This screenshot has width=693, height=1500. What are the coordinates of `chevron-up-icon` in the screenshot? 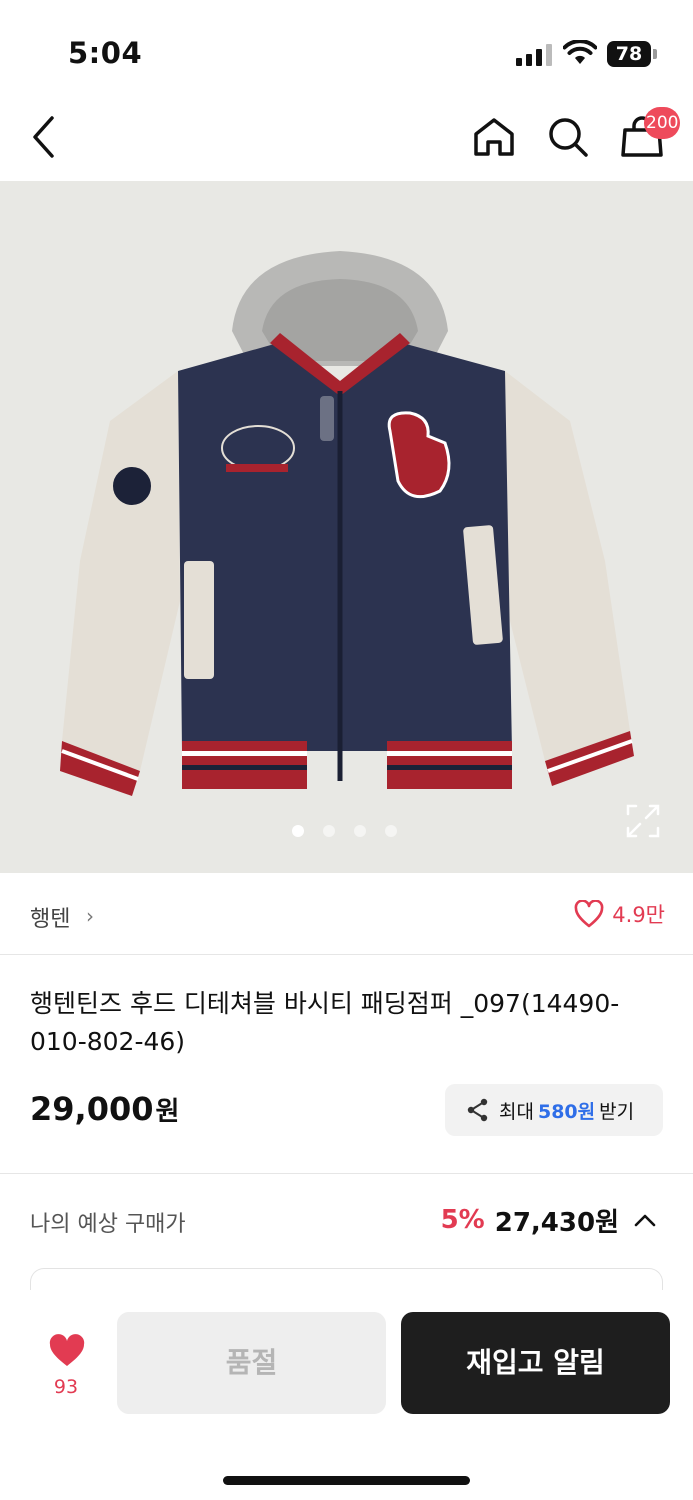 It's located at (645, 1220).